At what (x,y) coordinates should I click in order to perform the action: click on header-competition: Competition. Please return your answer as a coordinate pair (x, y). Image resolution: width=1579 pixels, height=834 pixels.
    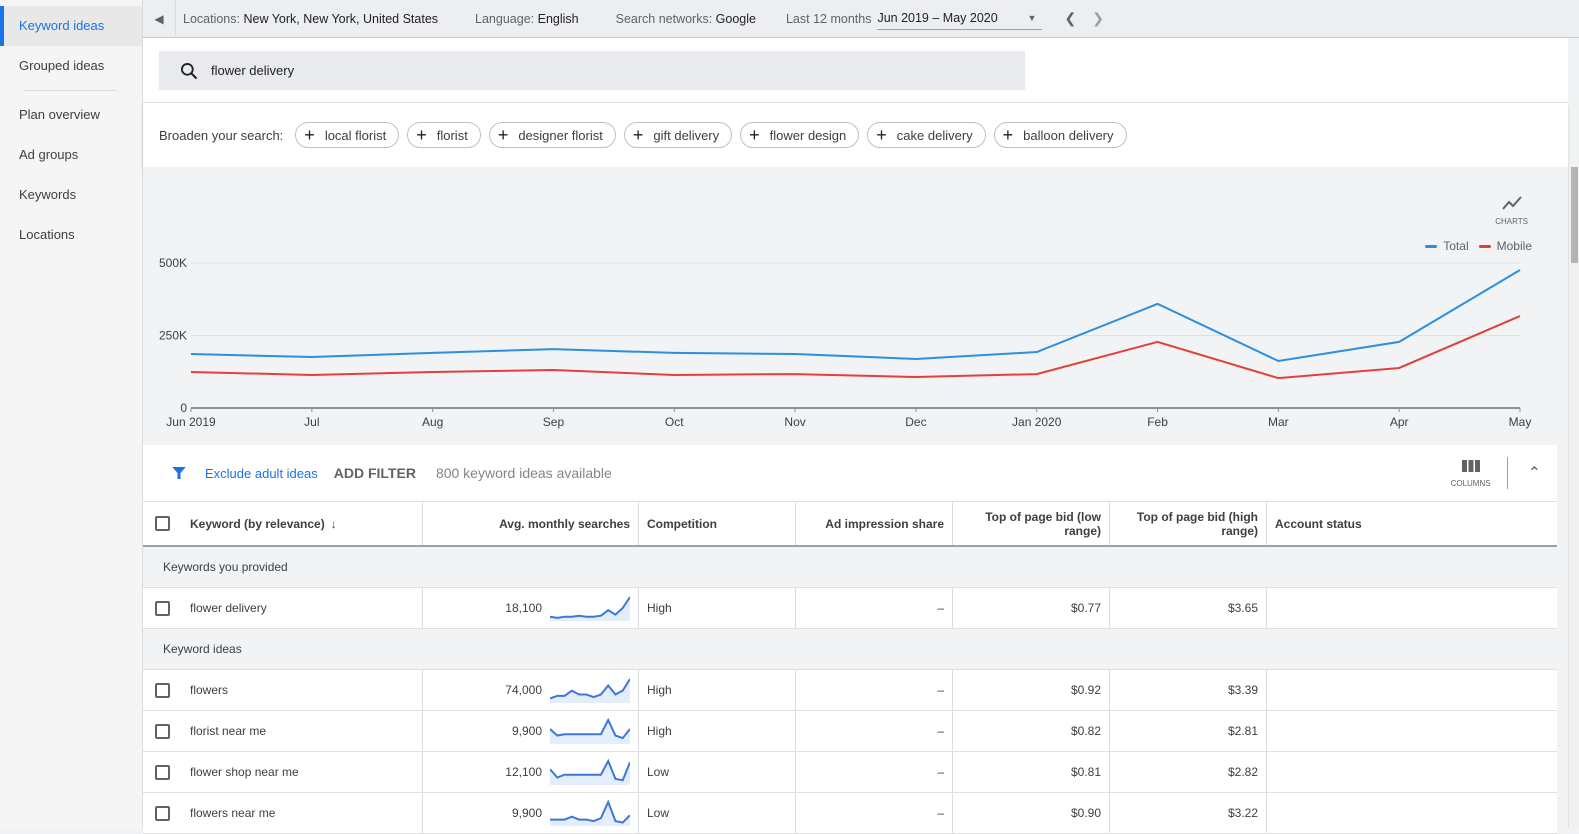
    Looking at the image, I should click on (717, 523).